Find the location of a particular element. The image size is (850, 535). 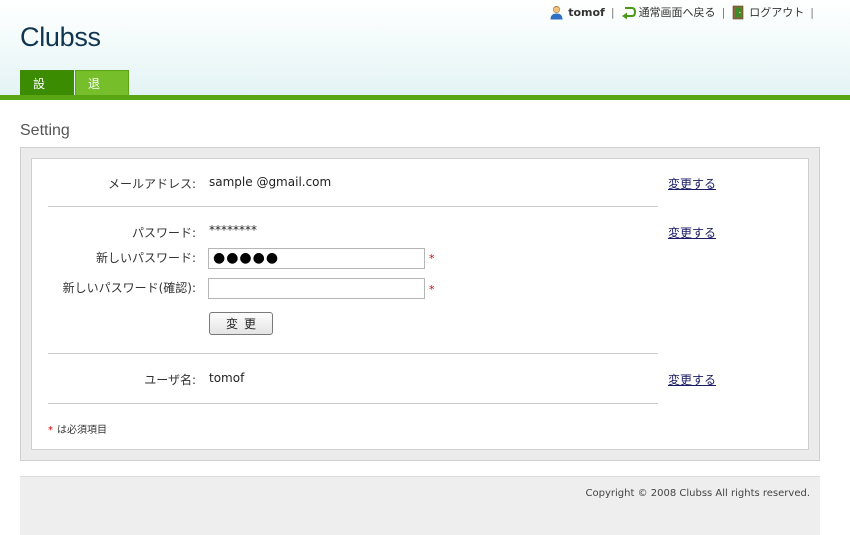

user-icon is located at coordinates (556, 12).